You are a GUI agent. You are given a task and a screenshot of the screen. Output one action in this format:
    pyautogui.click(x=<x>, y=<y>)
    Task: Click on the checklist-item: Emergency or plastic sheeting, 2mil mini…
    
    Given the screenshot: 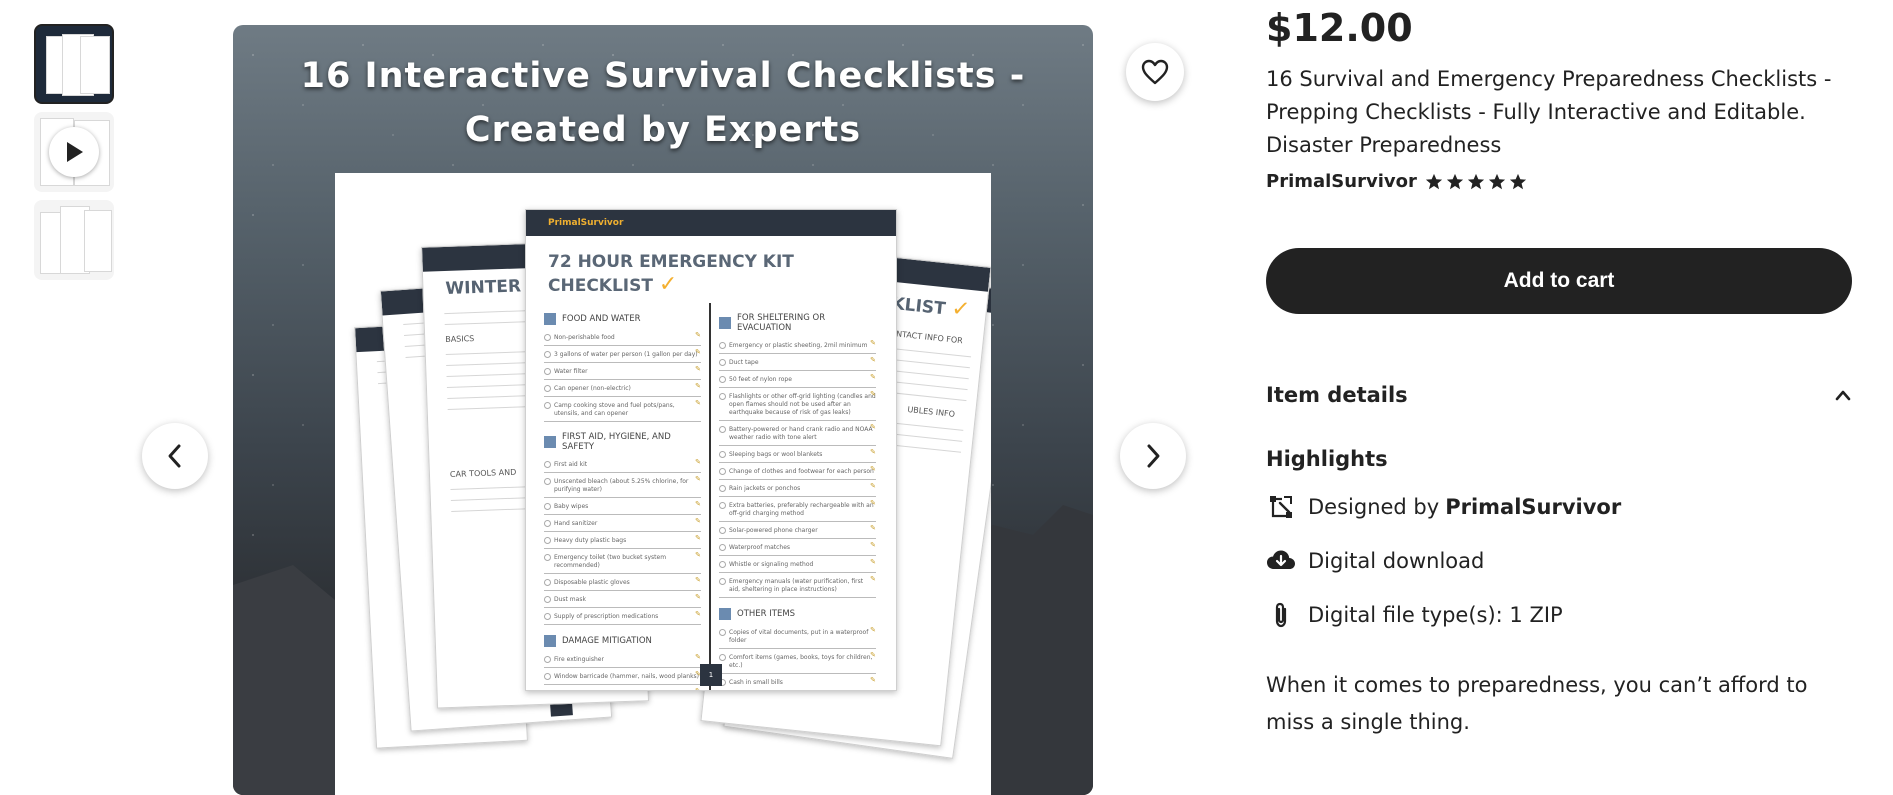 What is the action you would take?
    pyautogui.click(x=797, y=345)
    